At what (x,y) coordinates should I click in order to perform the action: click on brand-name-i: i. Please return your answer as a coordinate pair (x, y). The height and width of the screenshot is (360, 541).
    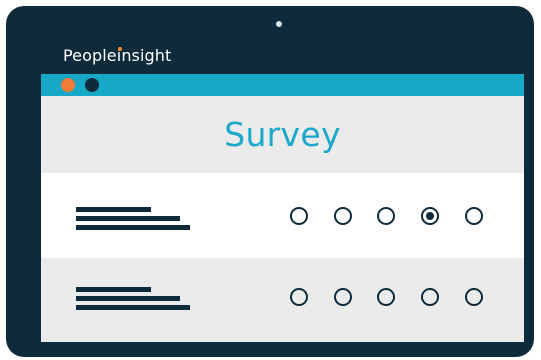
    Looking at the image, I should click on (119, 55).